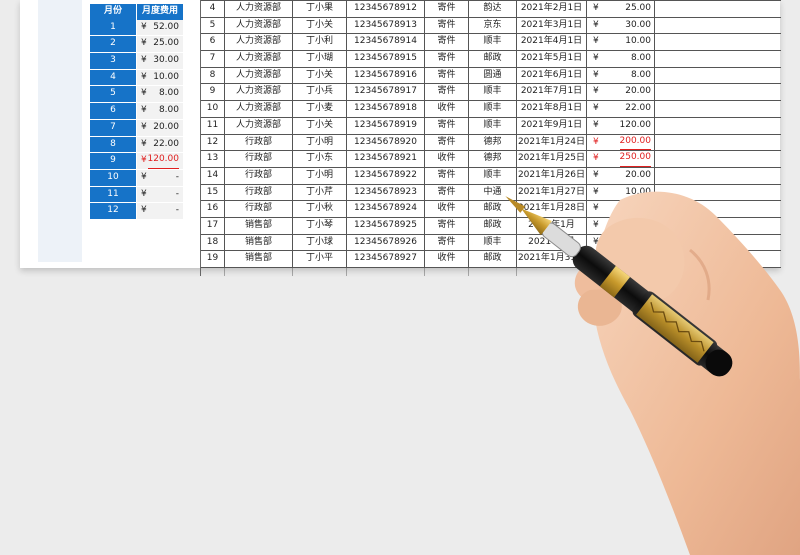 This screenshot has width=800, height=555. What do you see at coordinates (552, 125) in the screenshot?
I see `cell-date: 2021年9月1日` at bounding box center [552, 125].